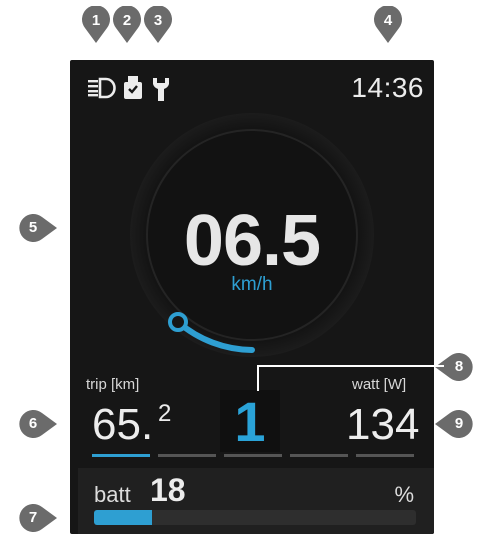  I want to click on callout-9: 9, so click(454, 424).